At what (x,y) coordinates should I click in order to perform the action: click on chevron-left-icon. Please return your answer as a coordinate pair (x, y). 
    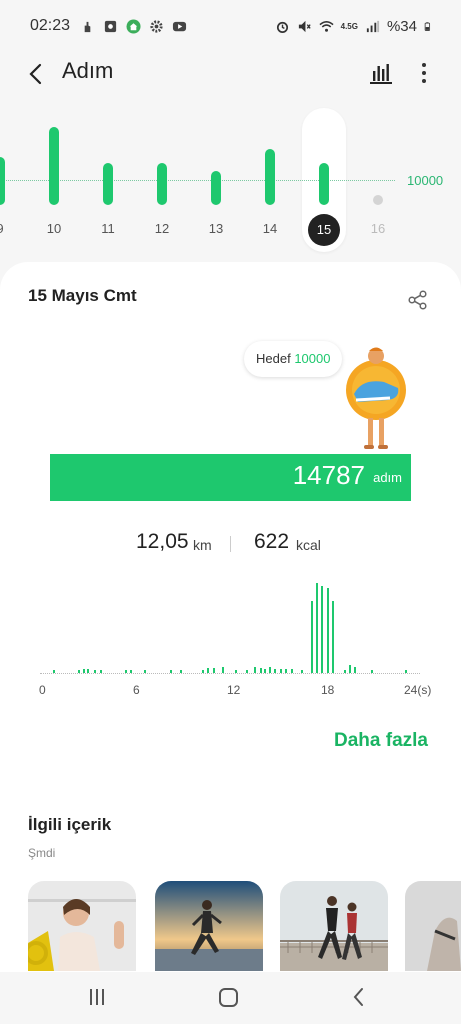
    Looking at the image, I should click on (35, 74).